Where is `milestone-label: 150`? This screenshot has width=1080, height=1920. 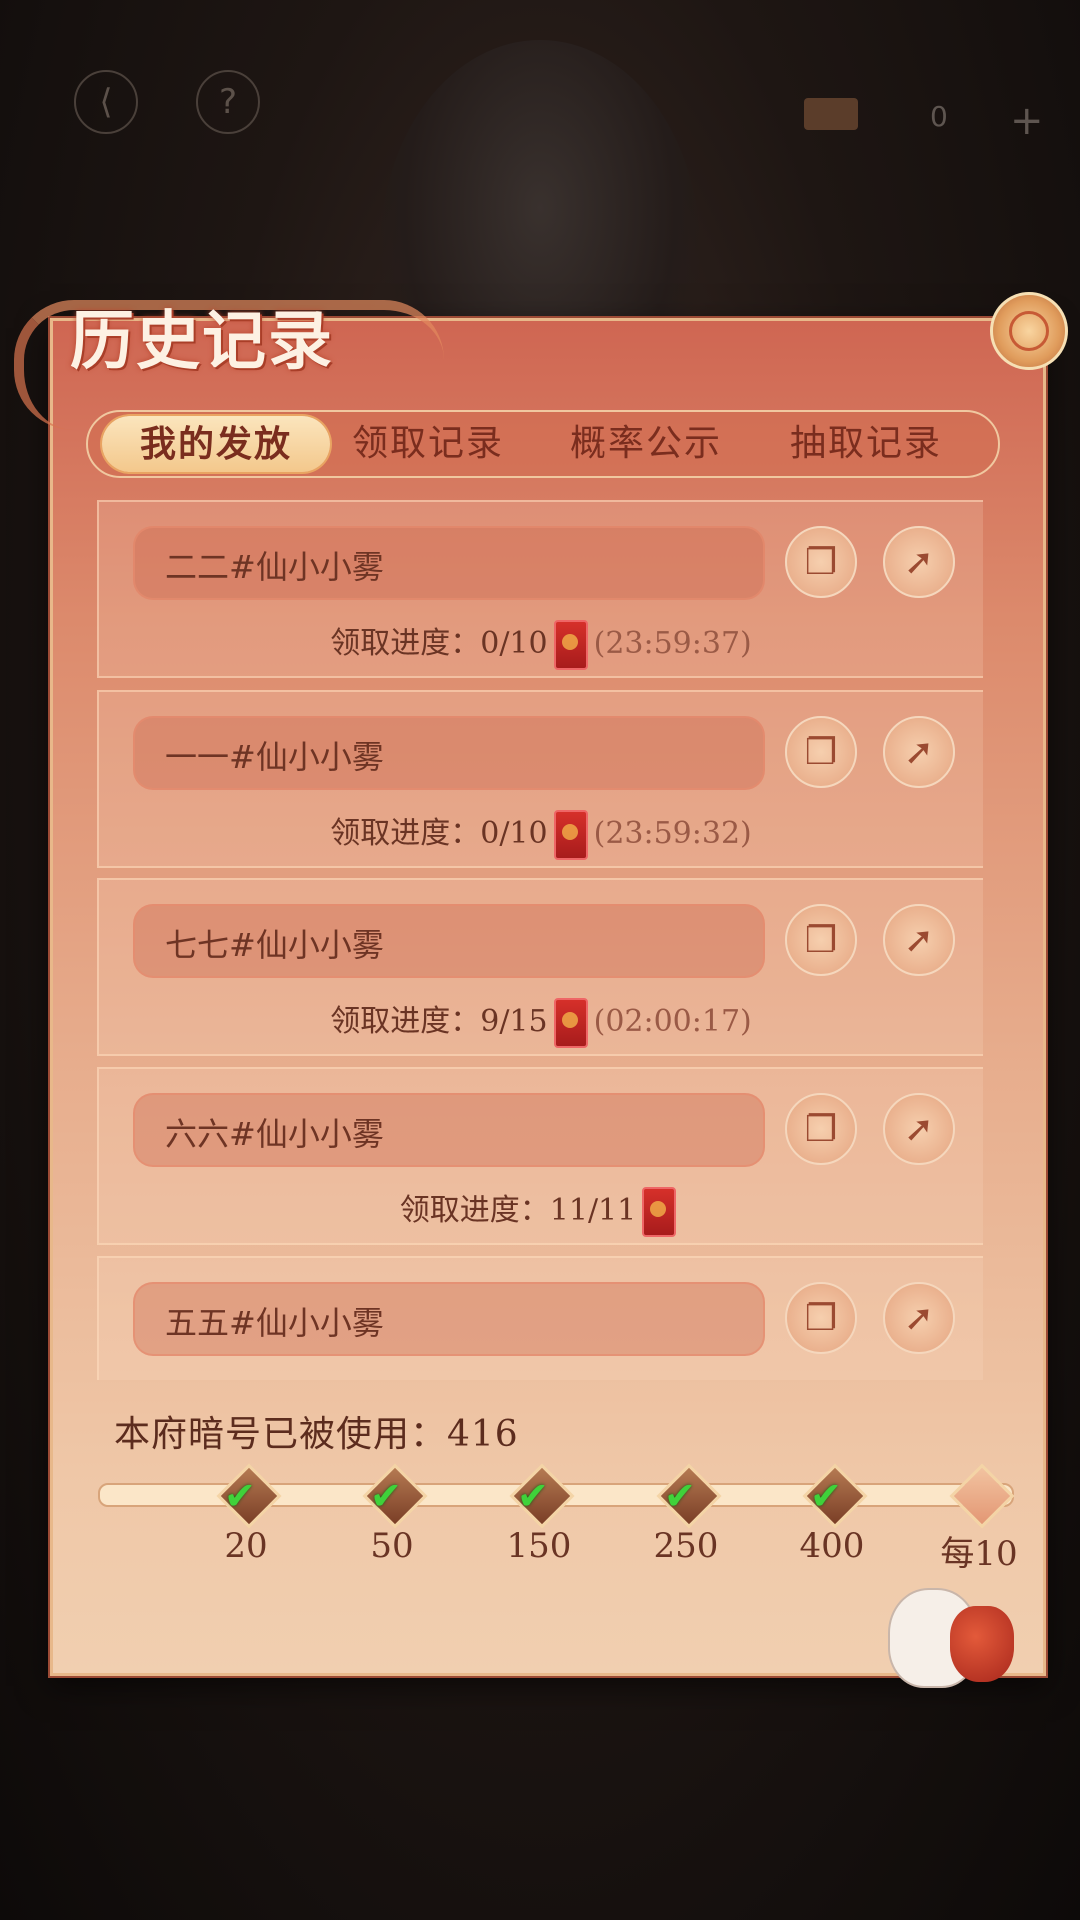
milestone-label: 150 is located at coordinates (539, 1546).